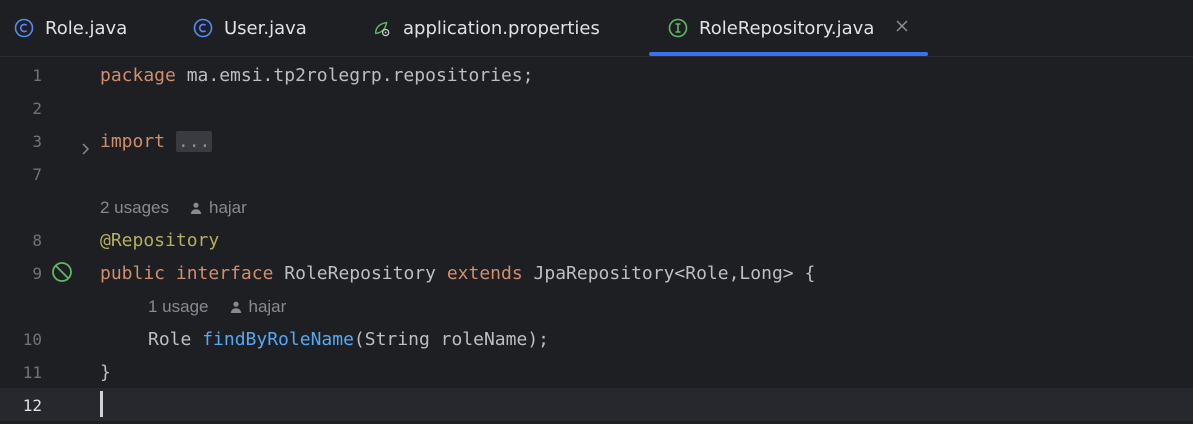 The image size is (1193, 424). Describe the element at coordinates (217, 306) in the screenshot. I see `method-usages-hint: 1 usage hajar` at that location.